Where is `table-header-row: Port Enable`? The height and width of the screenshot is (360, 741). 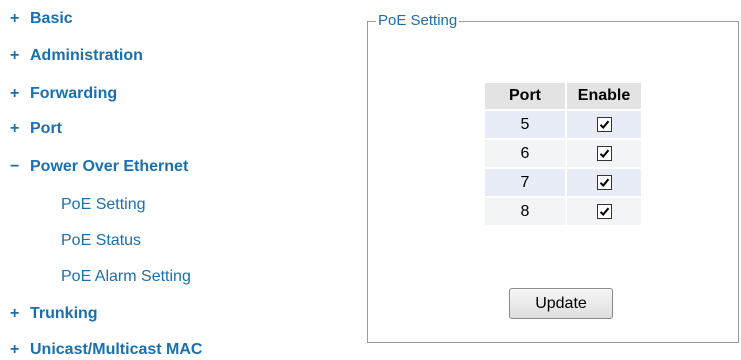 table-header-row: Port Enable is located at coordinates (563, 96).